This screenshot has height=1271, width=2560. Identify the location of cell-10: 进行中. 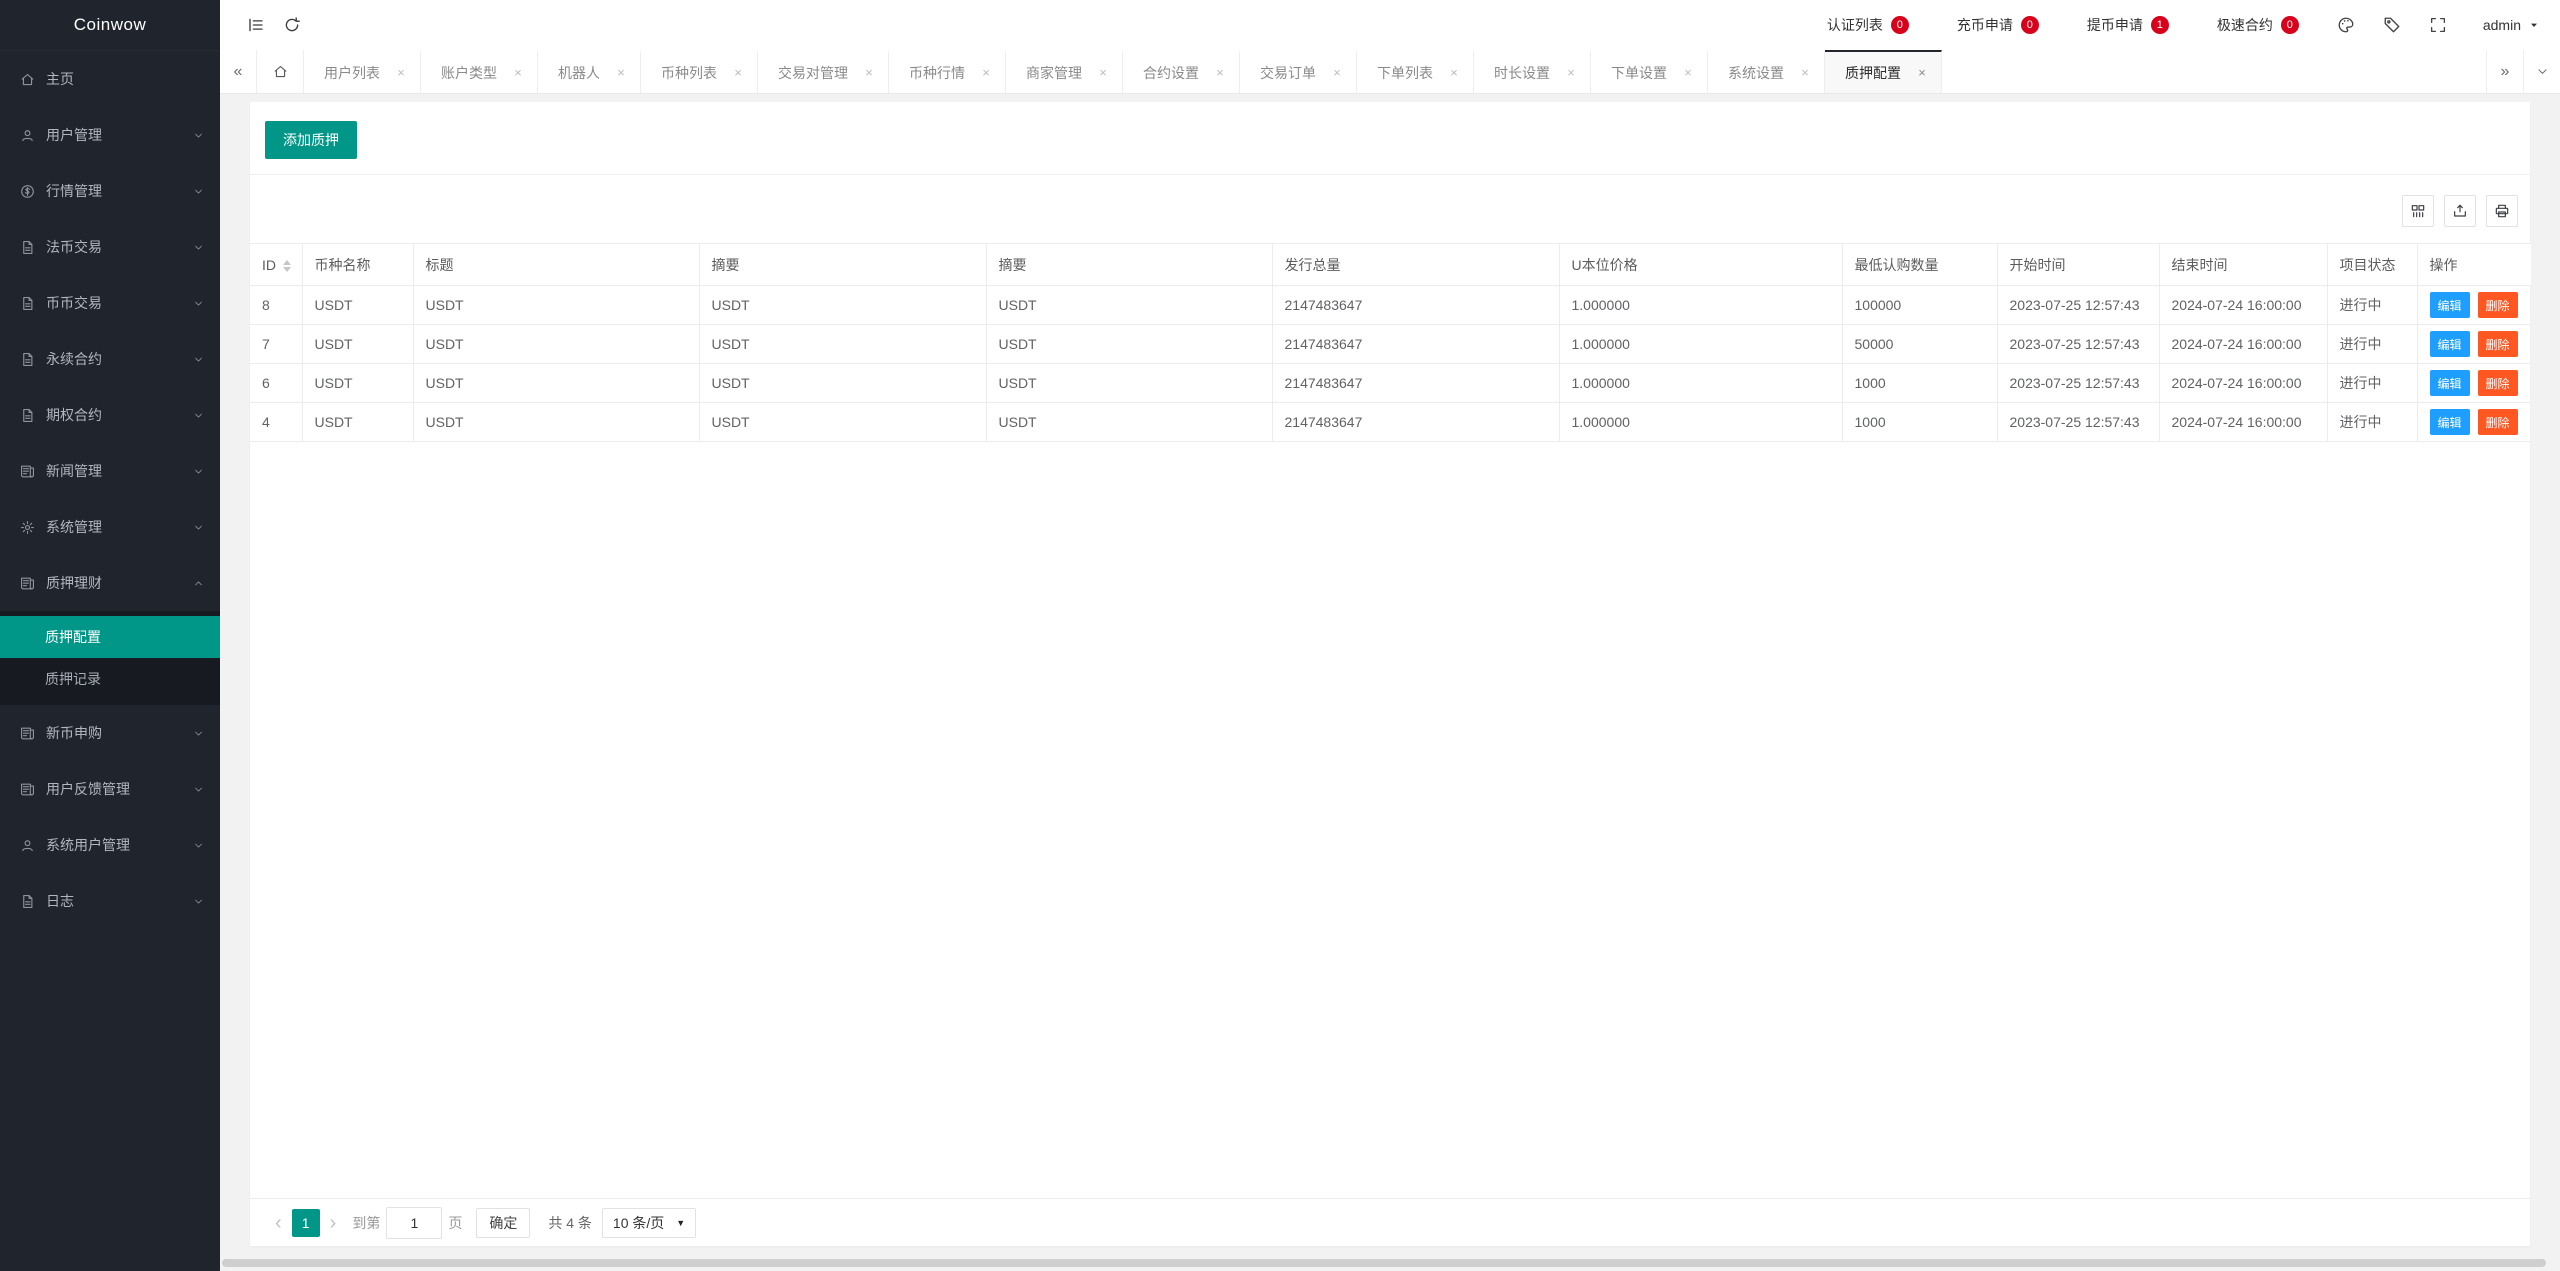
(2372, 383).